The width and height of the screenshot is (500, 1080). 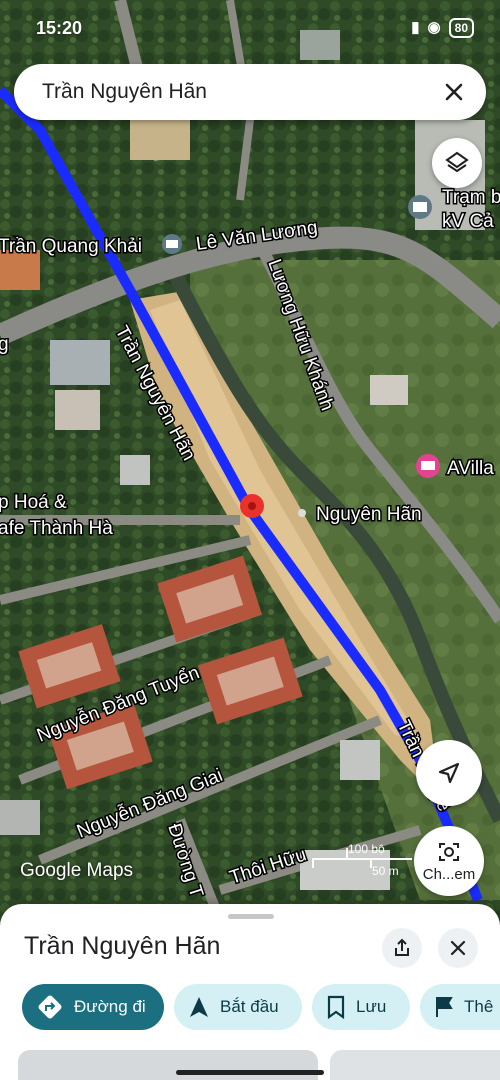 I want to click on clear-search-icon, so click(x=454, y=92).